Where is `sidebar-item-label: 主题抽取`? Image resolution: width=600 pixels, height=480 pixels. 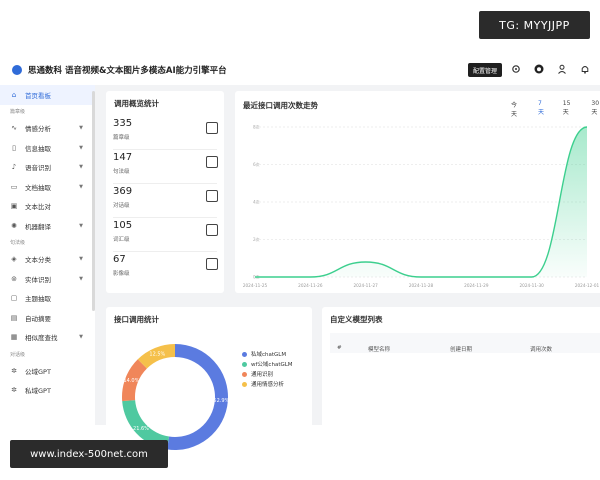 sidebar-item-label: 主题抽取 is located at coordinates (38, 299).